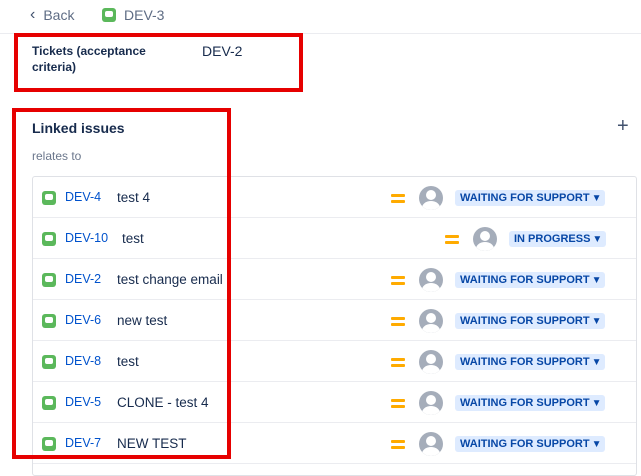 The image size is (641, 476). What do you see at coordinates (623, 126) in the screenshot?
I see `plus-icon: +` at bounding box center [623, 126].